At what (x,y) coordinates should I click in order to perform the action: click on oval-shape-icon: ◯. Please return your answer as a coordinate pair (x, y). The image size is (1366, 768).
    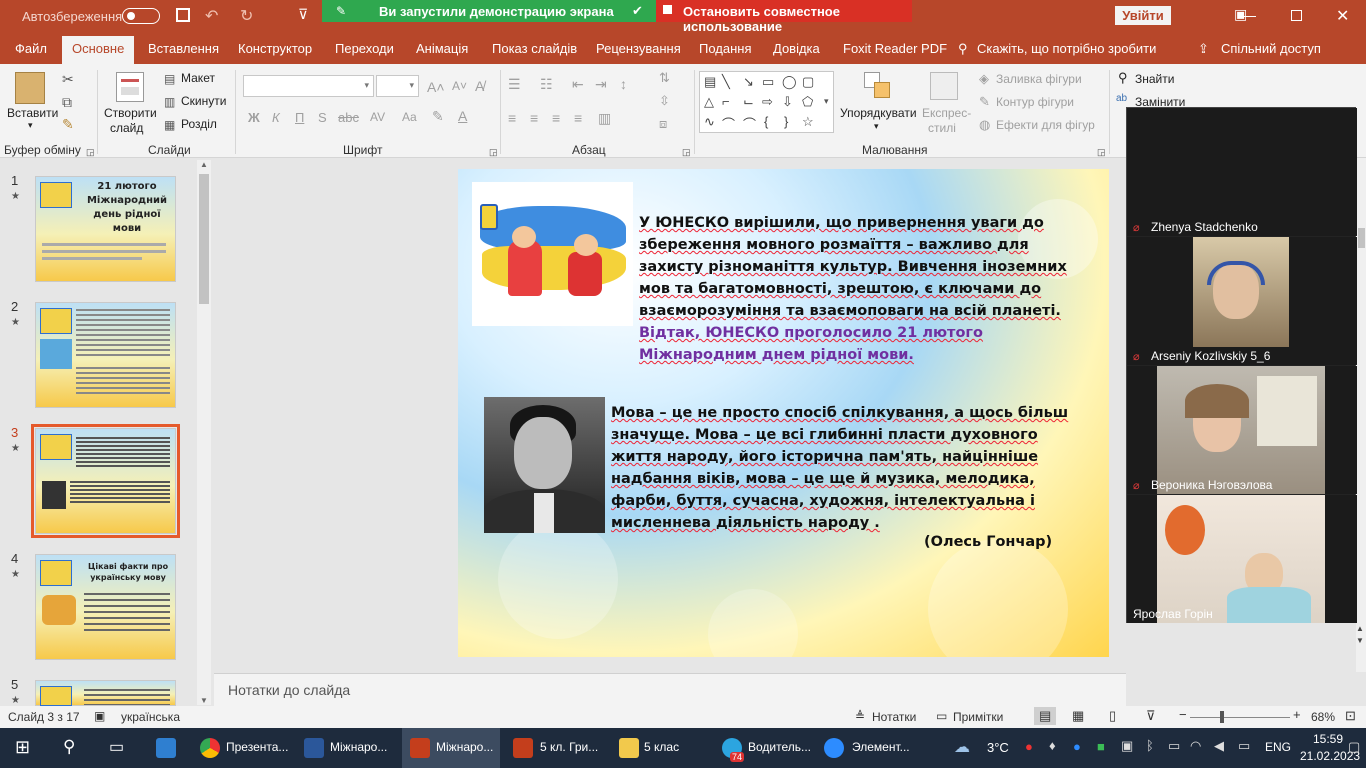
    Looking at the image, I should click on (789, 82).